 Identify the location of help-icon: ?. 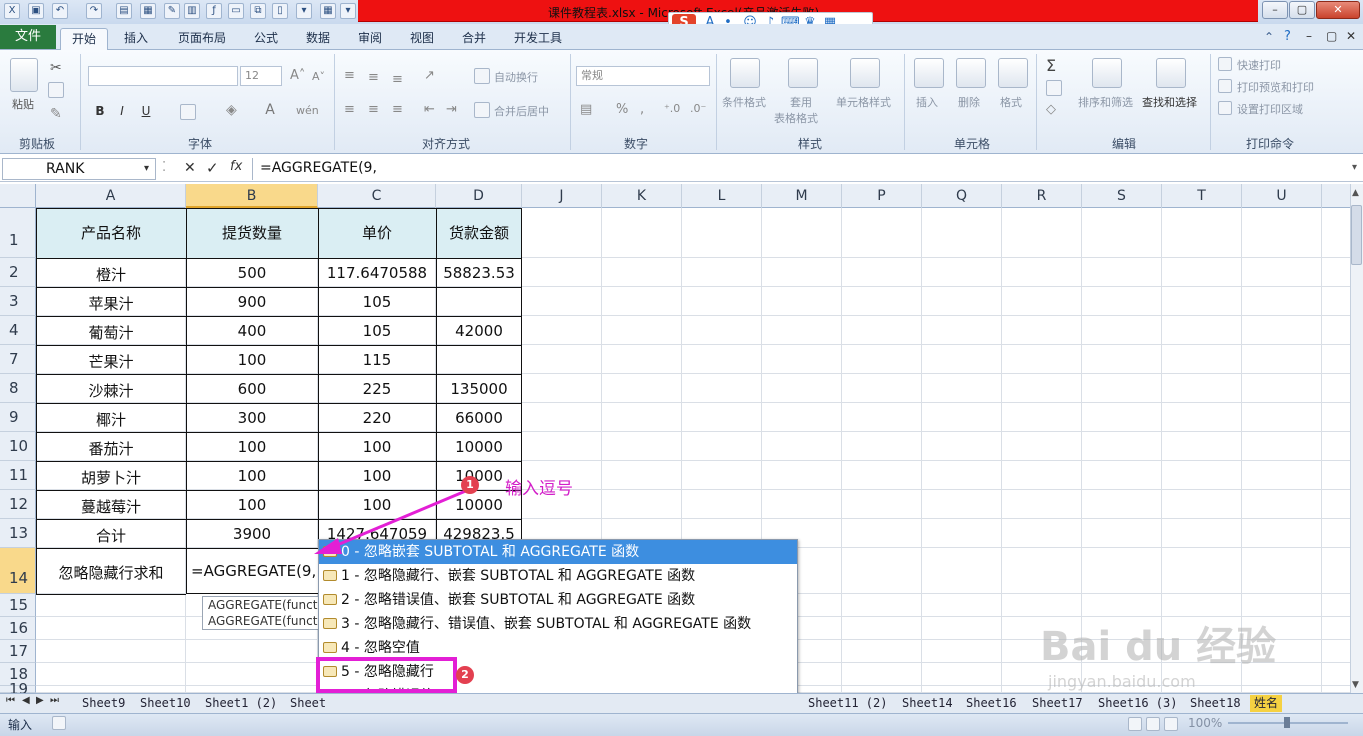
(1287, 36).